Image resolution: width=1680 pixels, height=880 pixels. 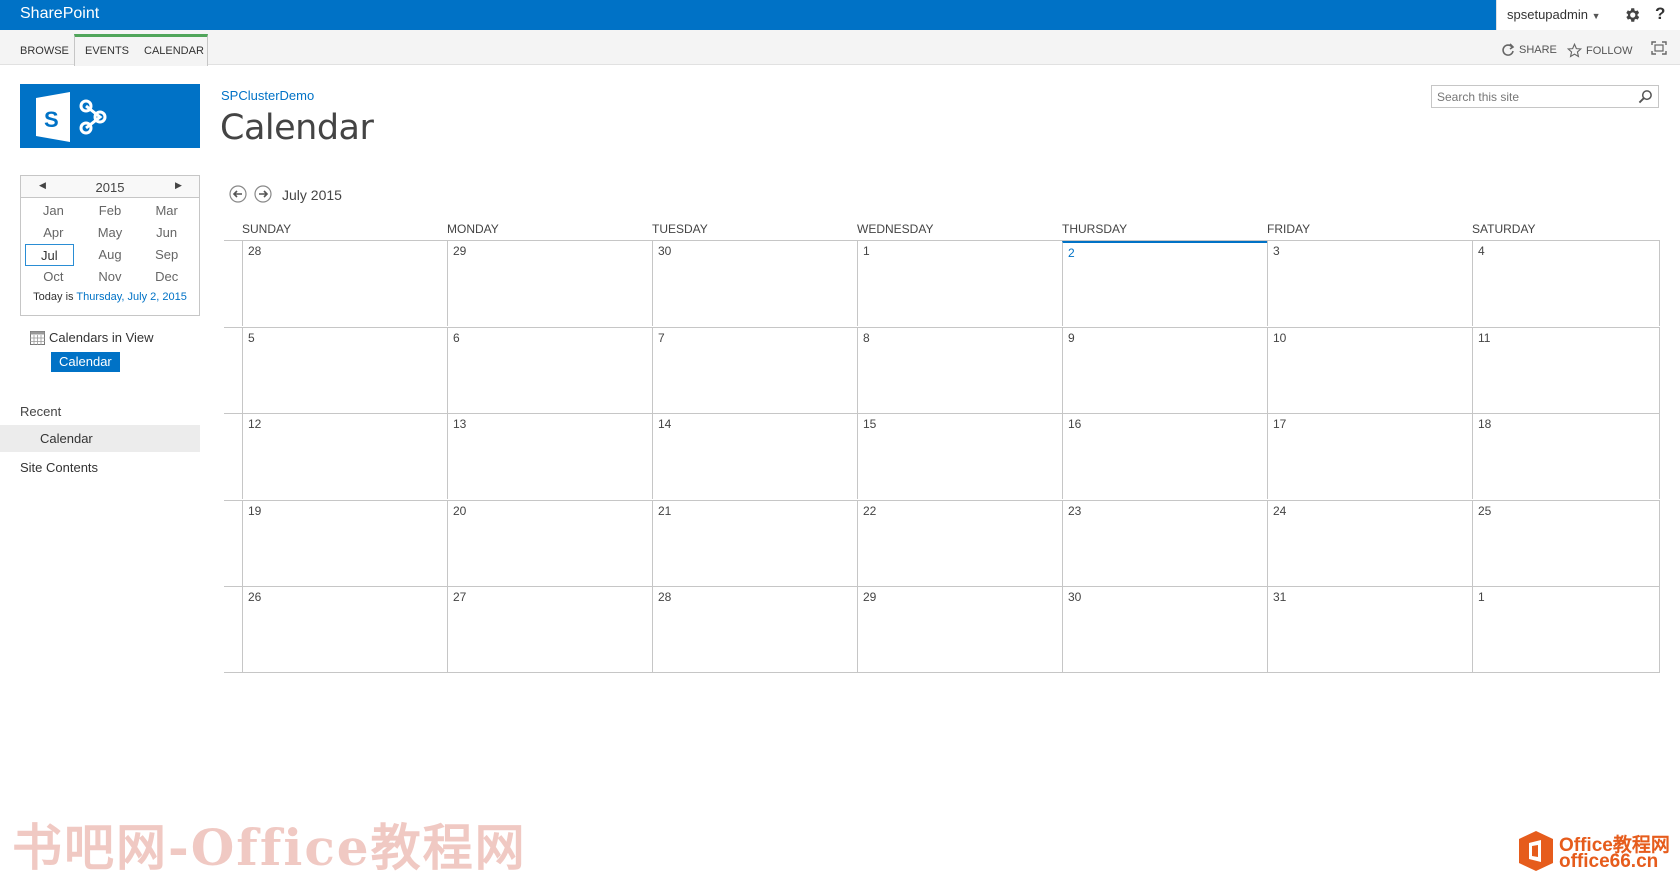 I want to click on nav-item-calendar: Calendar, so click(x=100, y=438).